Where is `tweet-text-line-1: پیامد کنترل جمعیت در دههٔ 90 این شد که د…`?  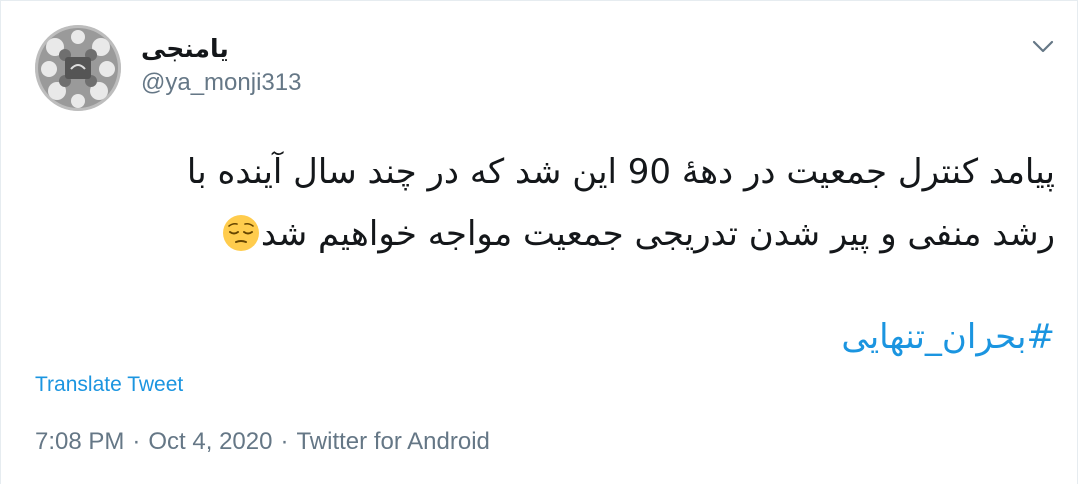 tweet-text-line-1: پیامد کنترل جمعیت در دههٔ 90 این شد که د… is located at coordinates (620, 172).